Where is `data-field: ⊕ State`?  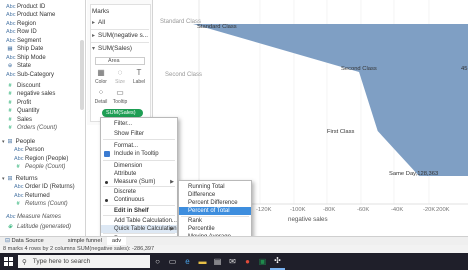 data-field: ⊕ State is located at coordinates (18, 66).